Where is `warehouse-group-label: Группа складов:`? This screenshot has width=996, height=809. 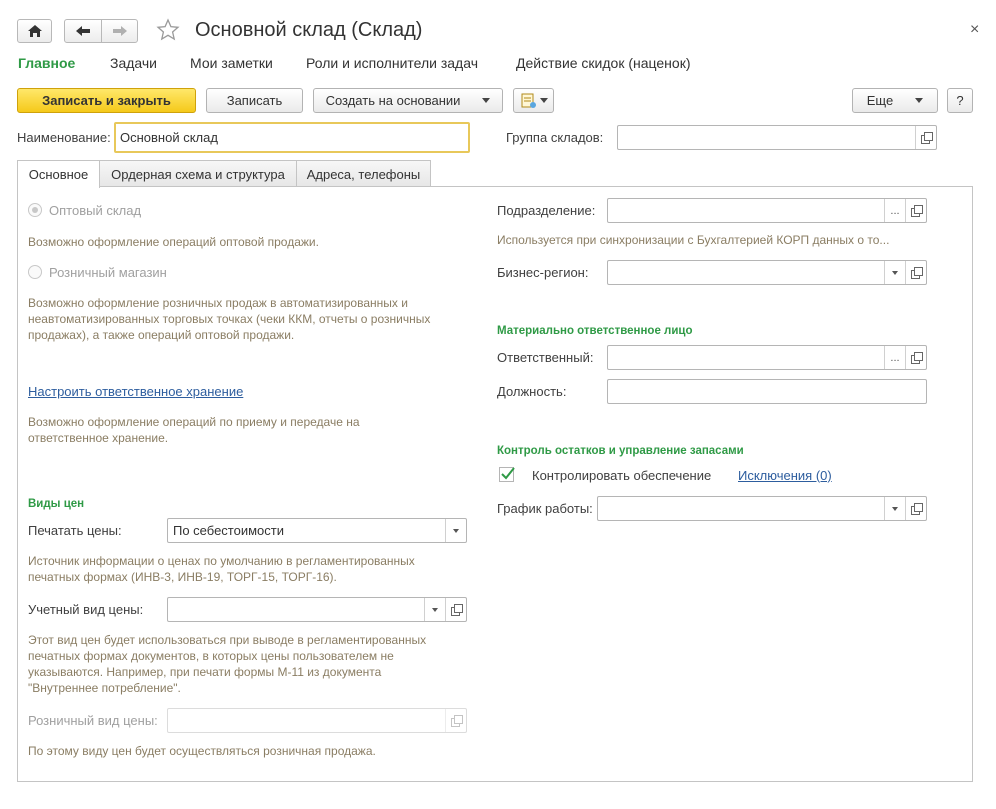 warehouse-group-label: Группа складов: is located at coordinates (555, 137).